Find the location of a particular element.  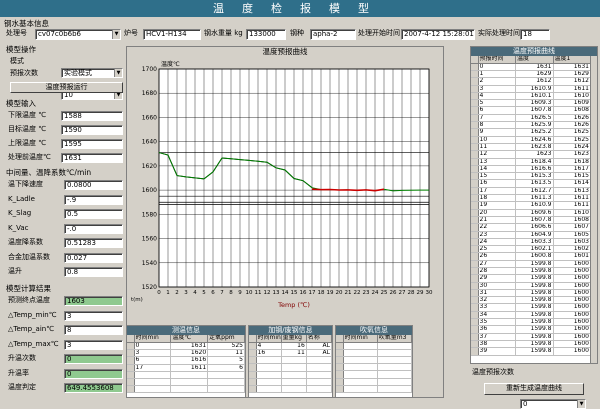

table-cell: 38 is located at coordinates (497, 344).